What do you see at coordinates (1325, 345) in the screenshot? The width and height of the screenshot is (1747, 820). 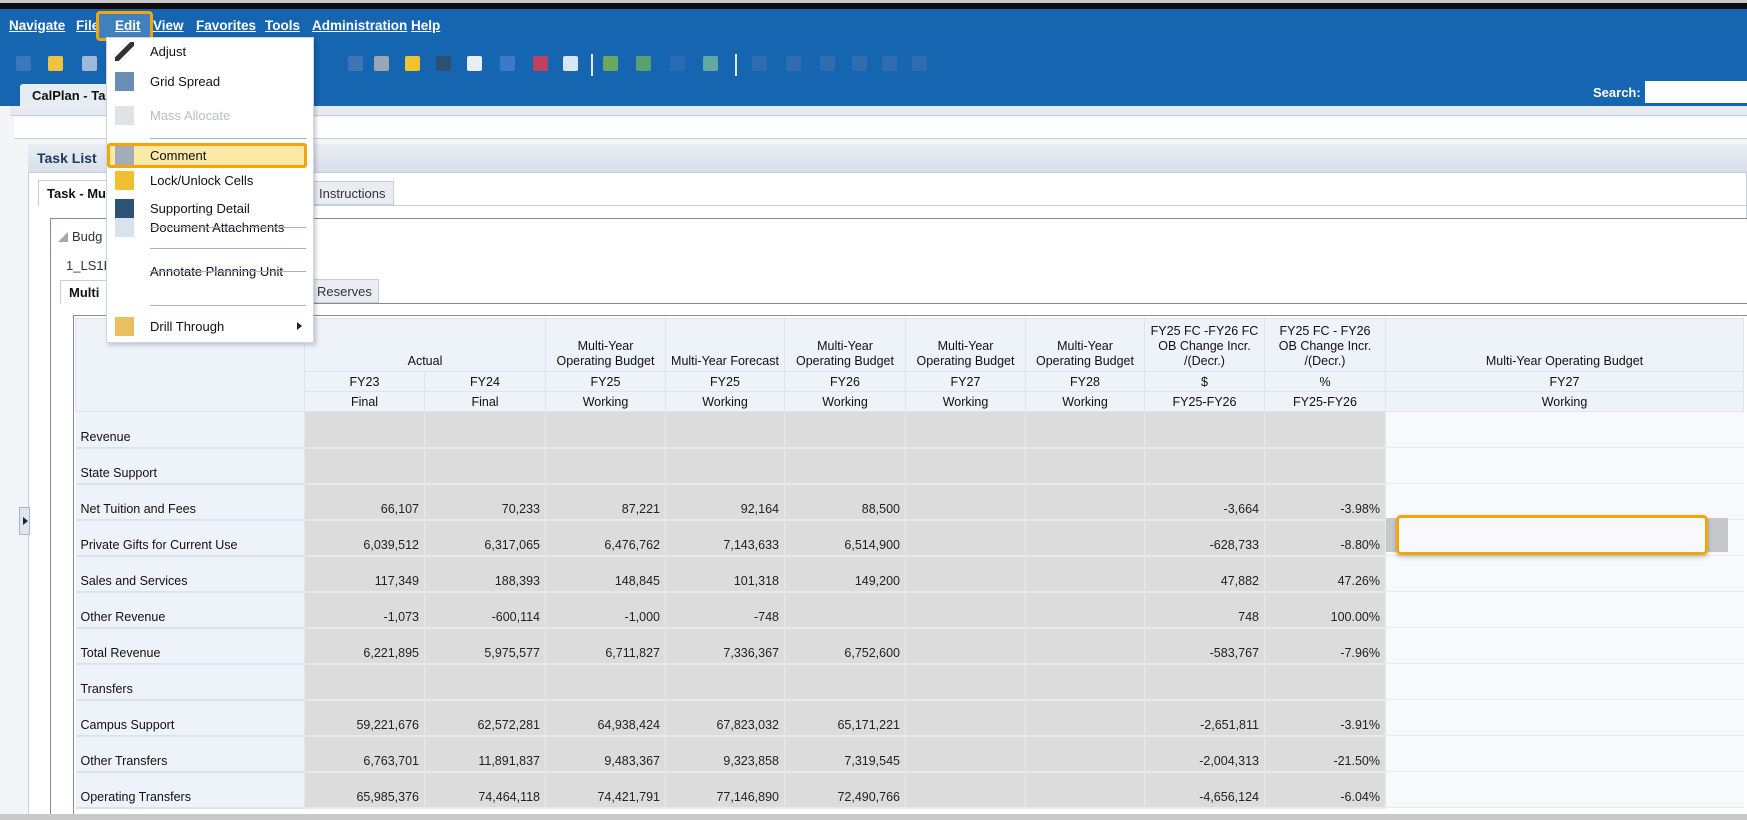 I see `column-header-scenario: FY25 FC - FY26 OB Change Incr. /(Decr.)` at bounding box center [1325, 345].